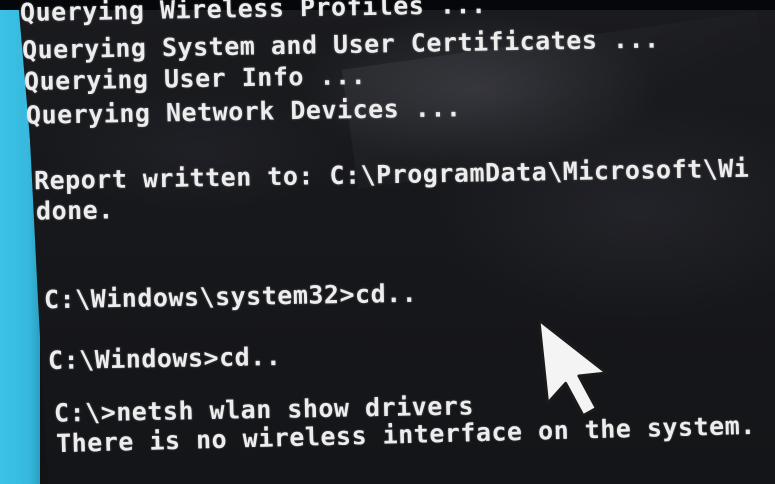 Image resolution: width=775 pixels, height=484 pixels. What do you see at coordinates (75, 210) in the screenshot?
I see `console-line: done.` at bounding box center [75, 210].